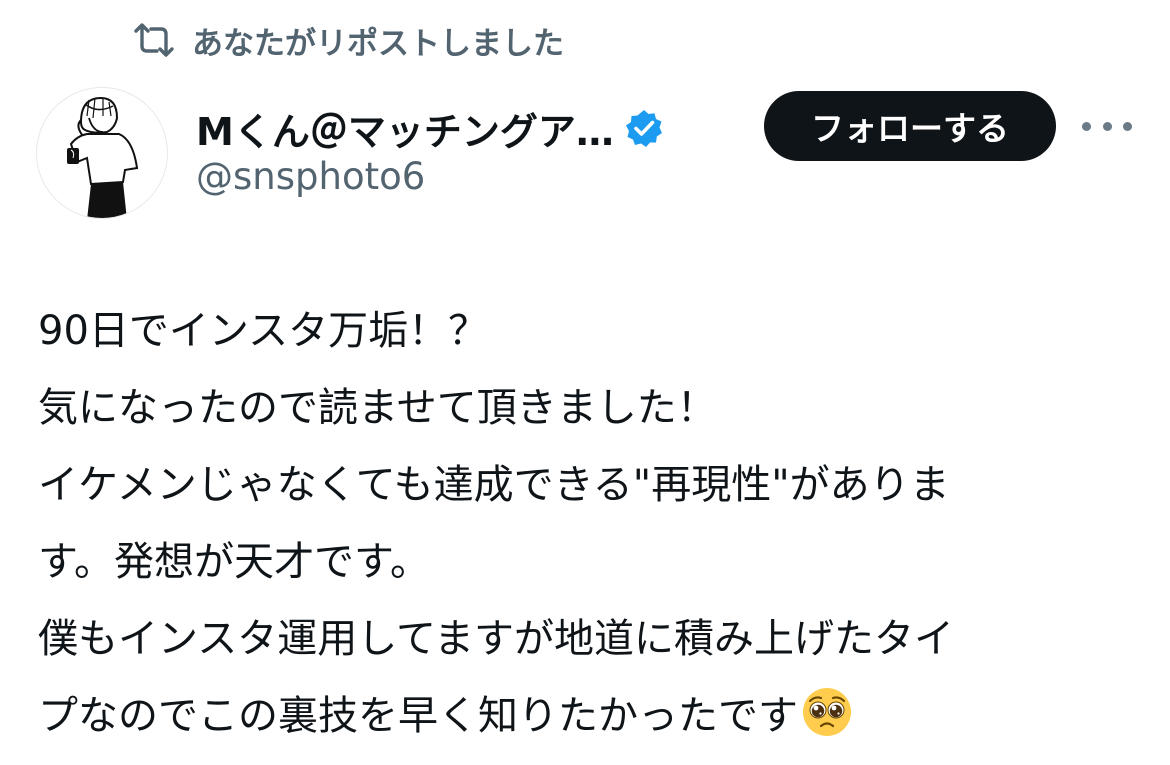 This screenshot has height=765, width=1170. I want to click on tweet-line: プなのでこの裏技を早く知りたかったです, so click(418, 716).